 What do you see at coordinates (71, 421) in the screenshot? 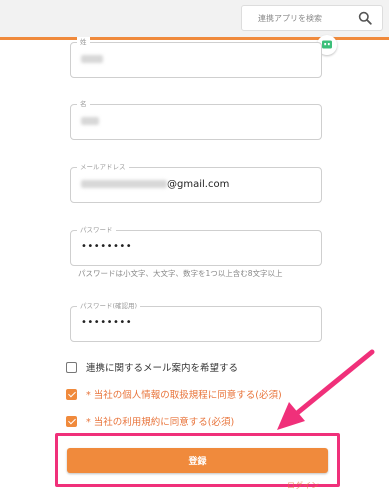
I see `terms-checkbox` at bounding box center [71, 421].